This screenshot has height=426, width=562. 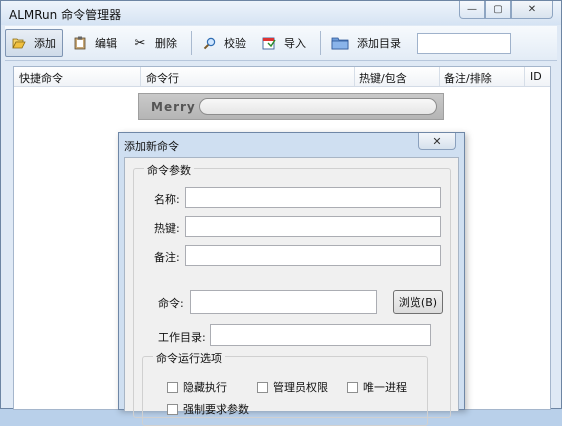 I want to click on workdir-label: 工作目录:, so click(x=182, y=337).